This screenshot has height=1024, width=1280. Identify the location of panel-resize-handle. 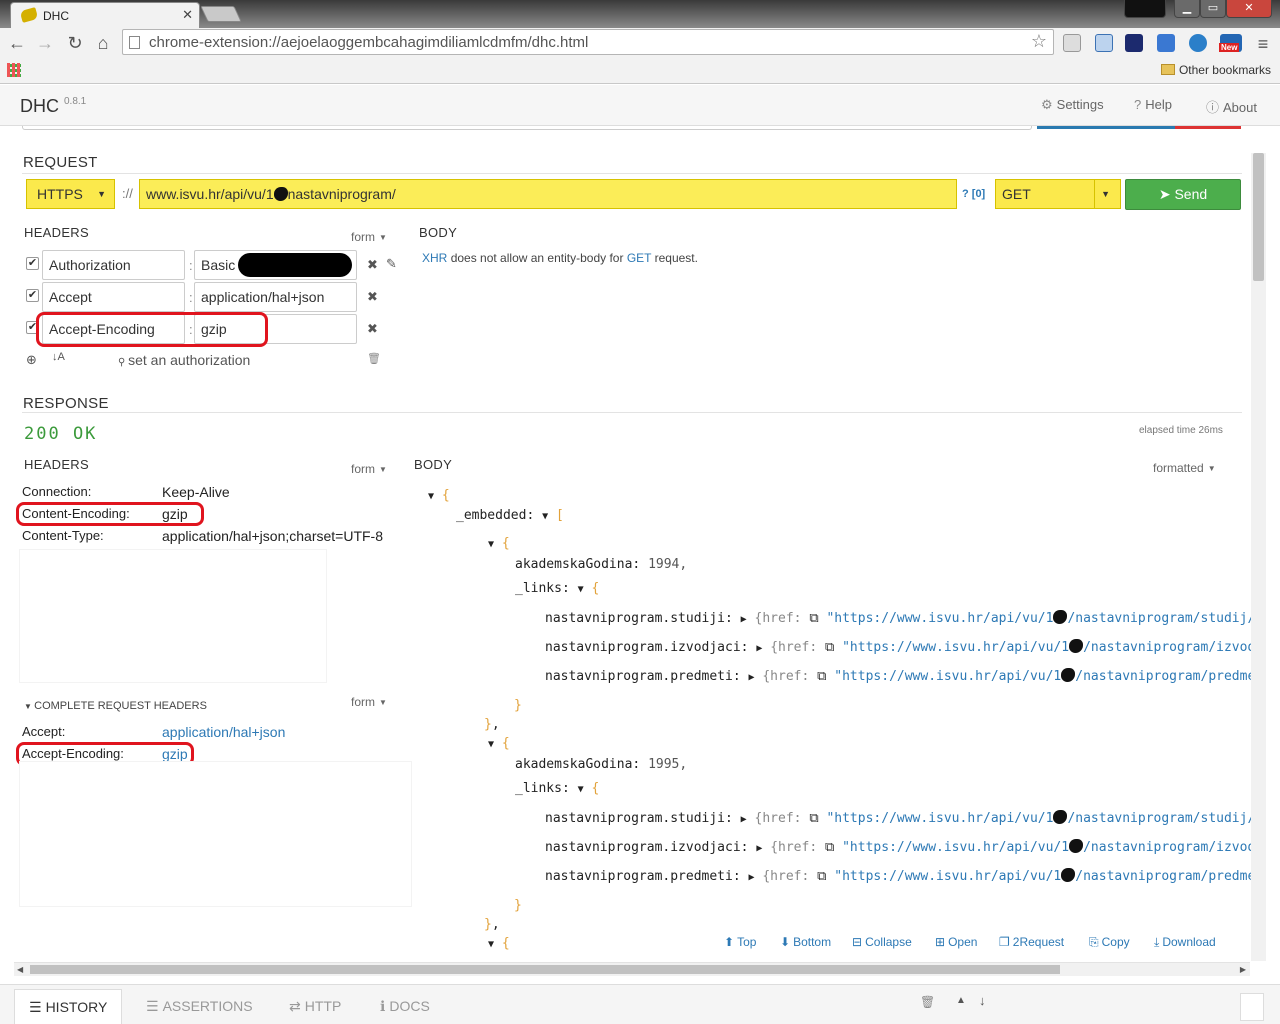
(1252, 1007).